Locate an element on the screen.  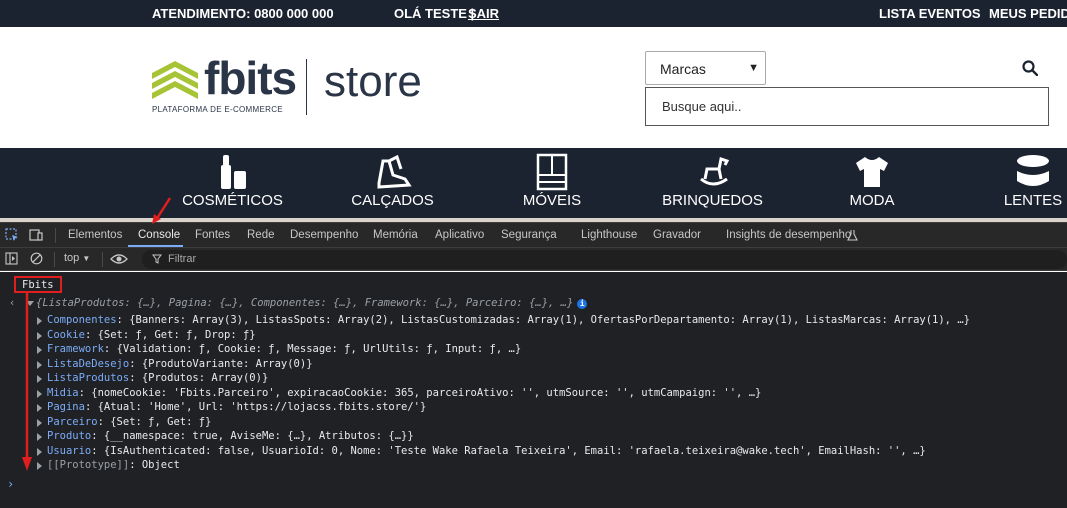
search-icon is located at coordinates (1030, 68).